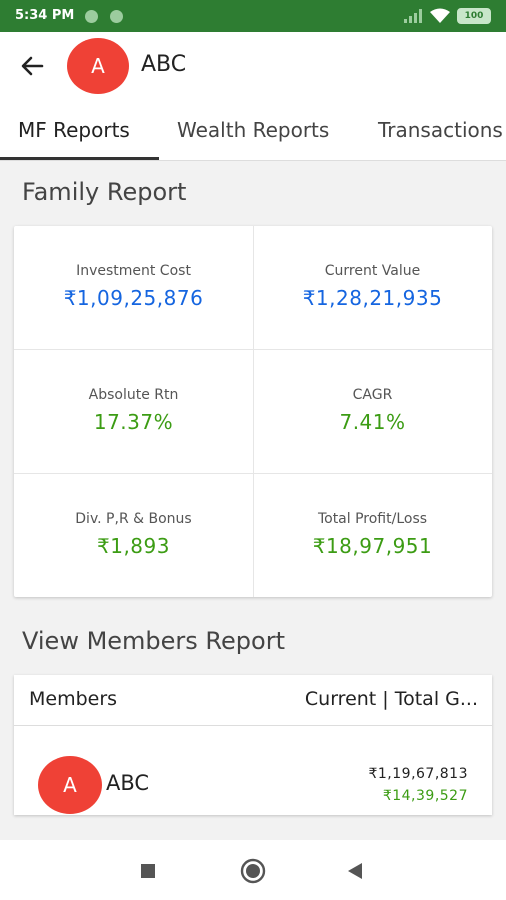 Image resolution: width=506 pixels, height=900 pixels. Describe the element at coordinates (425, 796) in the screenshot. I see `member-total-gain: ₹14,39,527` at that location.